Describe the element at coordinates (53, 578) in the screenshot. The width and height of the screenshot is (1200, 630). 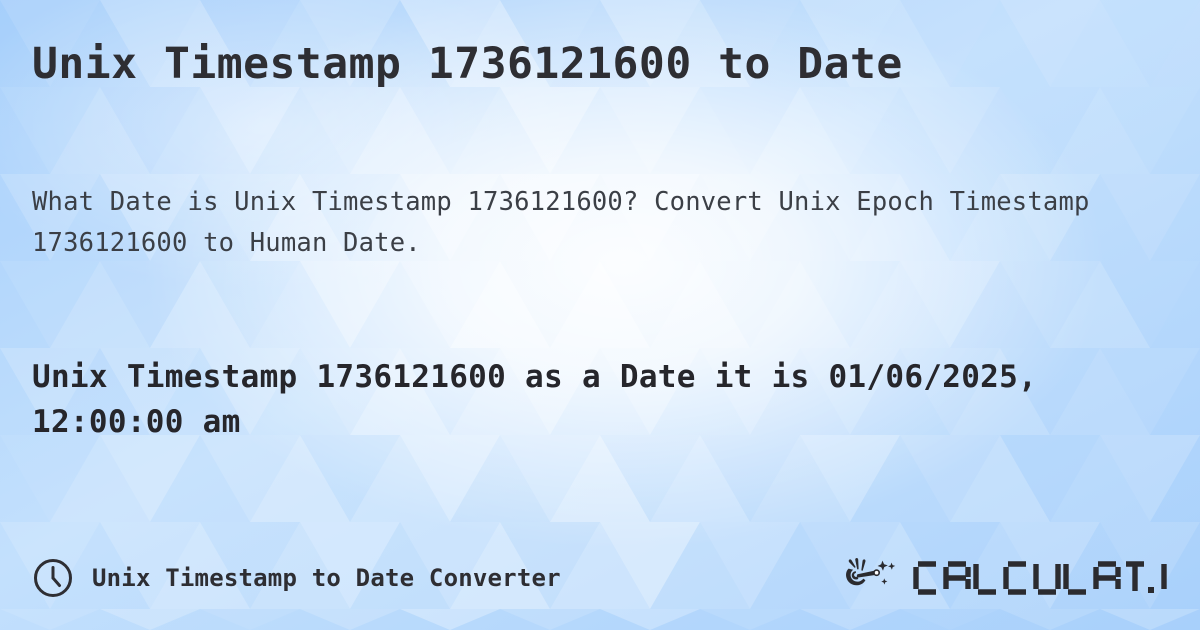
I see `clock-icon` at that location.